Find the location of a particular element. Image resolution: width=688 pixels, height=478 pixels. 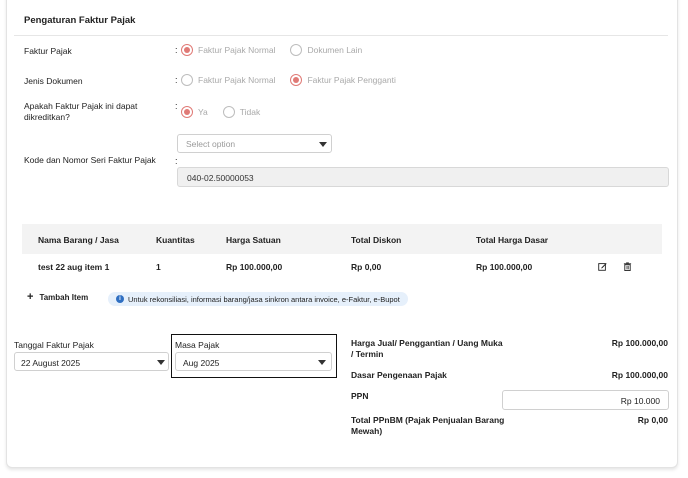

masa-pajak-select: Aug 2025 is located at coordinates (253, 361).